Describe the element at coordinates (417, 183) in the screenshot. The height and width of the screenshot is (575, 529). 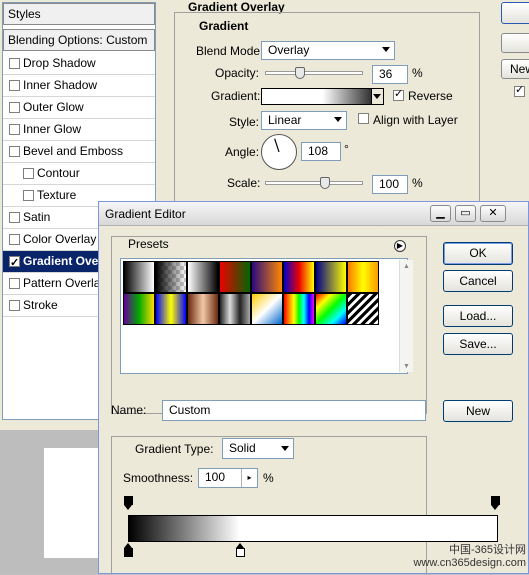
I see `scale-unit: %` at that location.